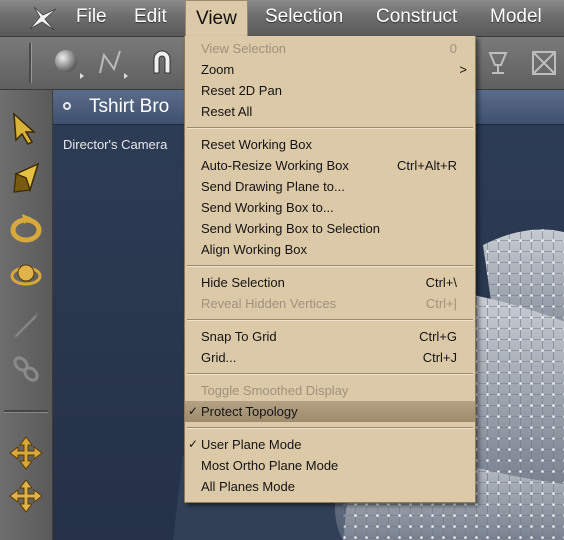 This screenshot has width=564, height=540. I want to click on app-logo-icon, so click(43, 18).